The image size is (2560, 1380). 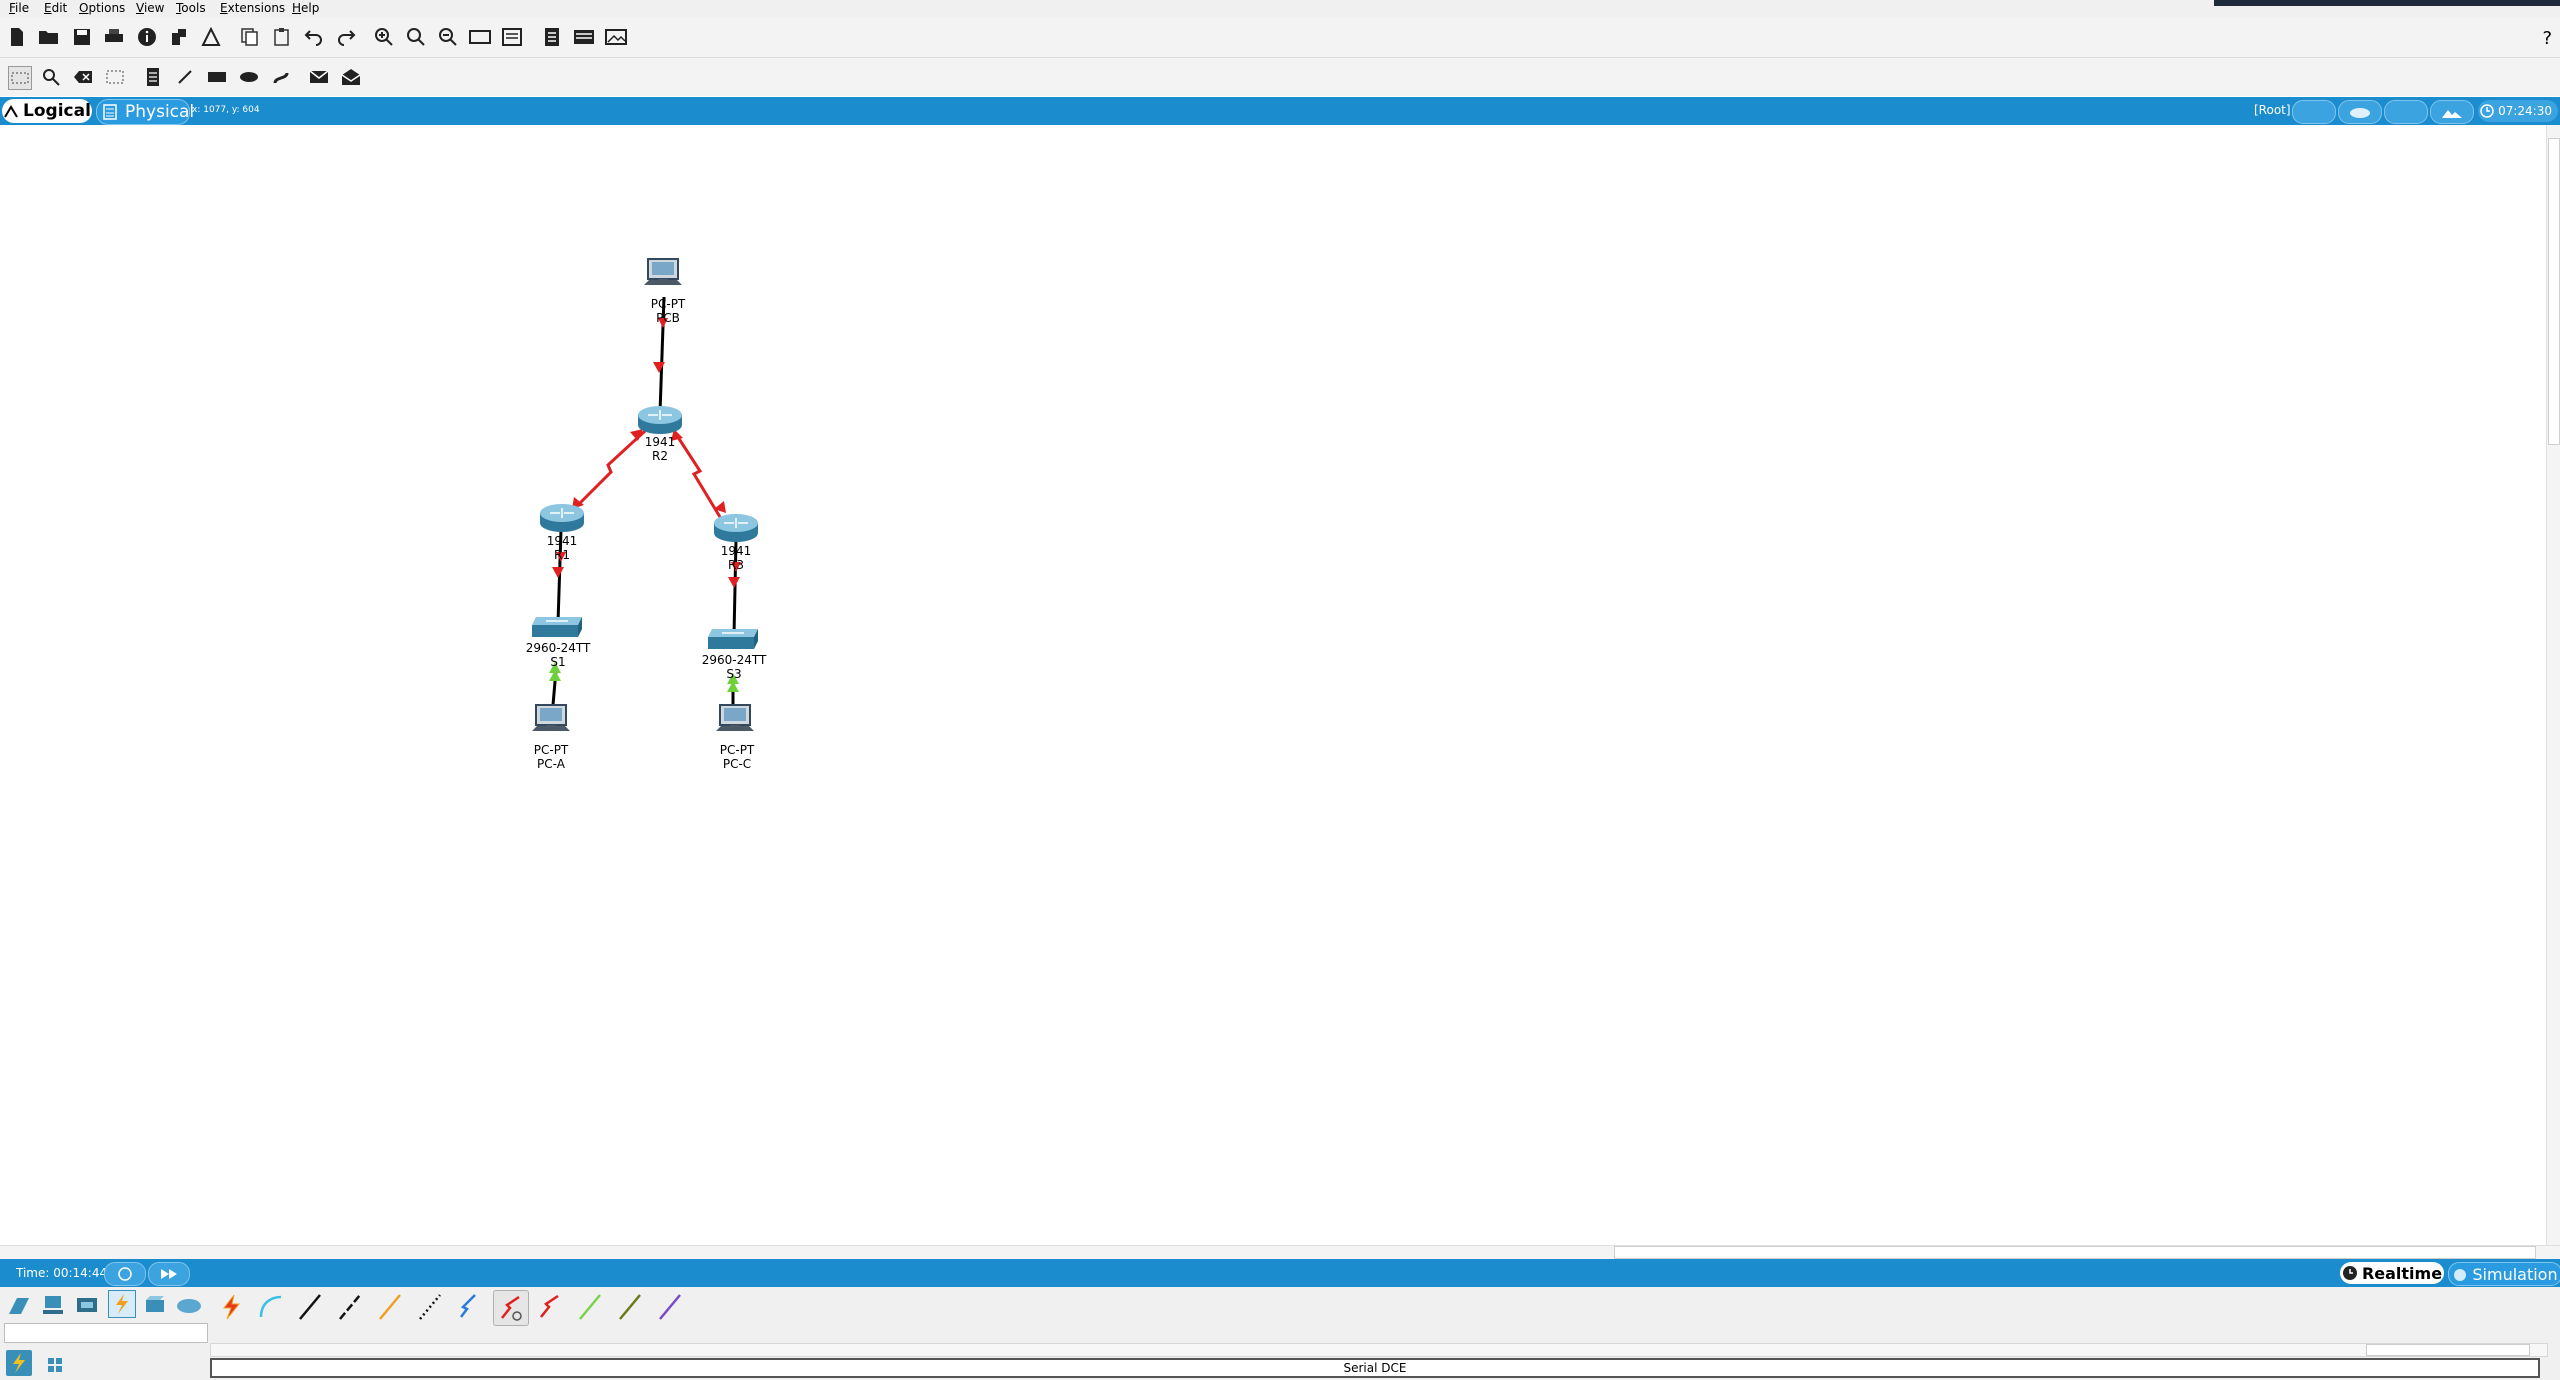 I want to click on miscellaneous-icon, so click(x=155, y=1305).